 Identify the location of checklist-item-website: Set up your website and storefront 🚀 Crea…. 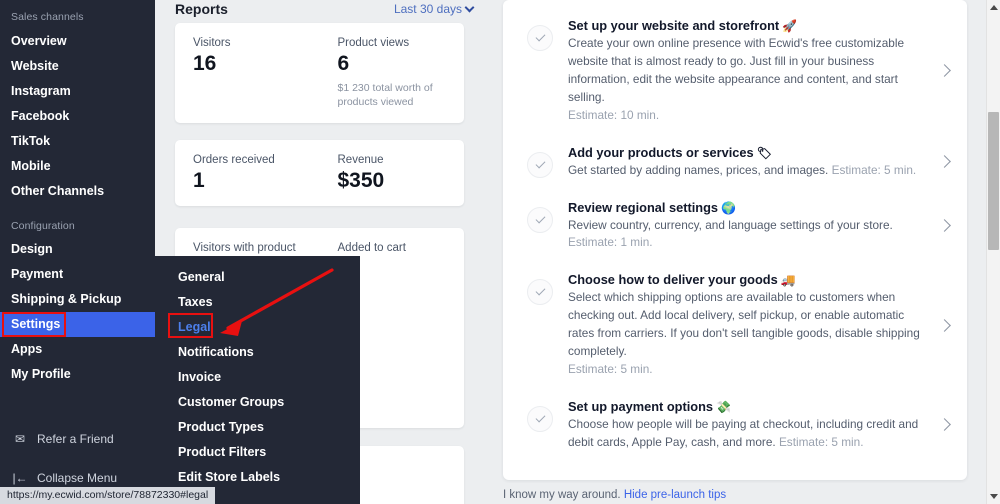
(735, 71).